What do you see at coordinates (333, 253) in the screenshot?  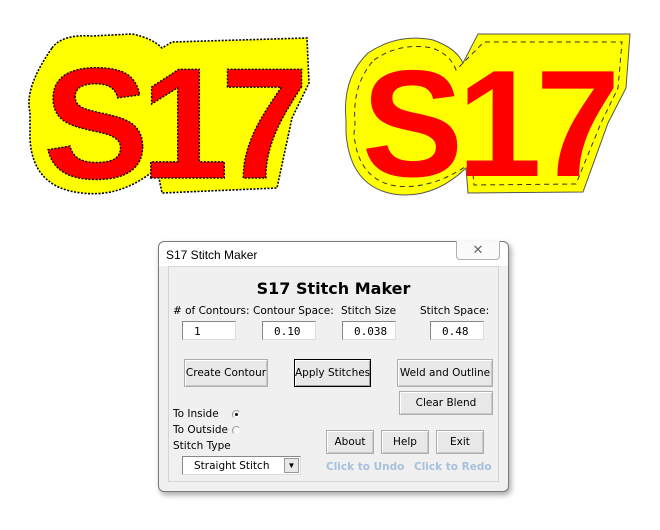 I see `title-bar: S17 Stitch Maker ✕` at bounding box center [333, 253].